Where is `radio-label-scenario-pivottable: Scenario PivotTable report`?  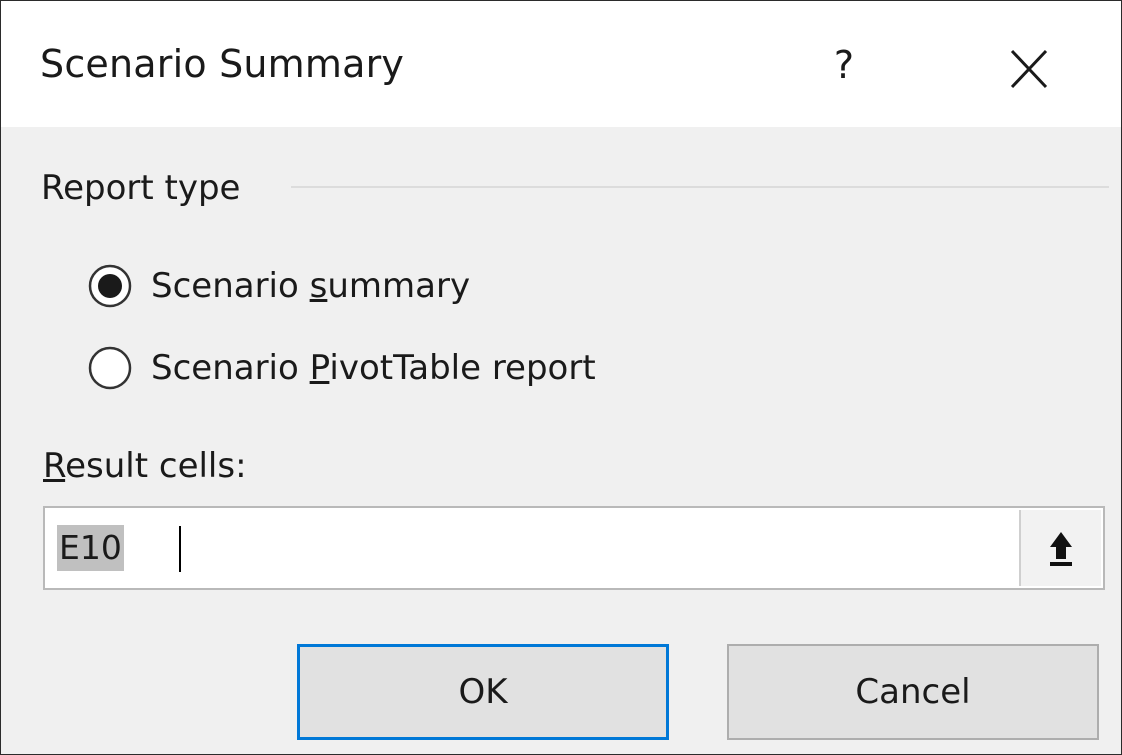
radio-label-scenario-pivottable: Scenario PivotTable report is located at coordinates (373, 368).